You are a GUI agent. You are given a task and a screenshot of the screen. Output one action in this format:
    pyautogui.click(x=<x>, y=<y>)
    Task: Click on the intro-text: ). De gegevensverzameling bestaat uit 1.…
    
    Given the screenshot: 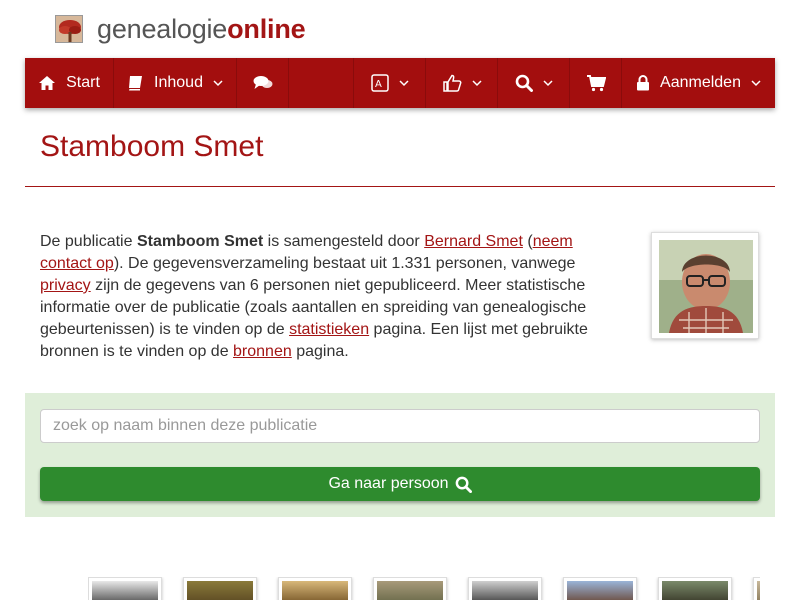 What is the action you would take?
    pyautogui.click(x=344, y=263)
    